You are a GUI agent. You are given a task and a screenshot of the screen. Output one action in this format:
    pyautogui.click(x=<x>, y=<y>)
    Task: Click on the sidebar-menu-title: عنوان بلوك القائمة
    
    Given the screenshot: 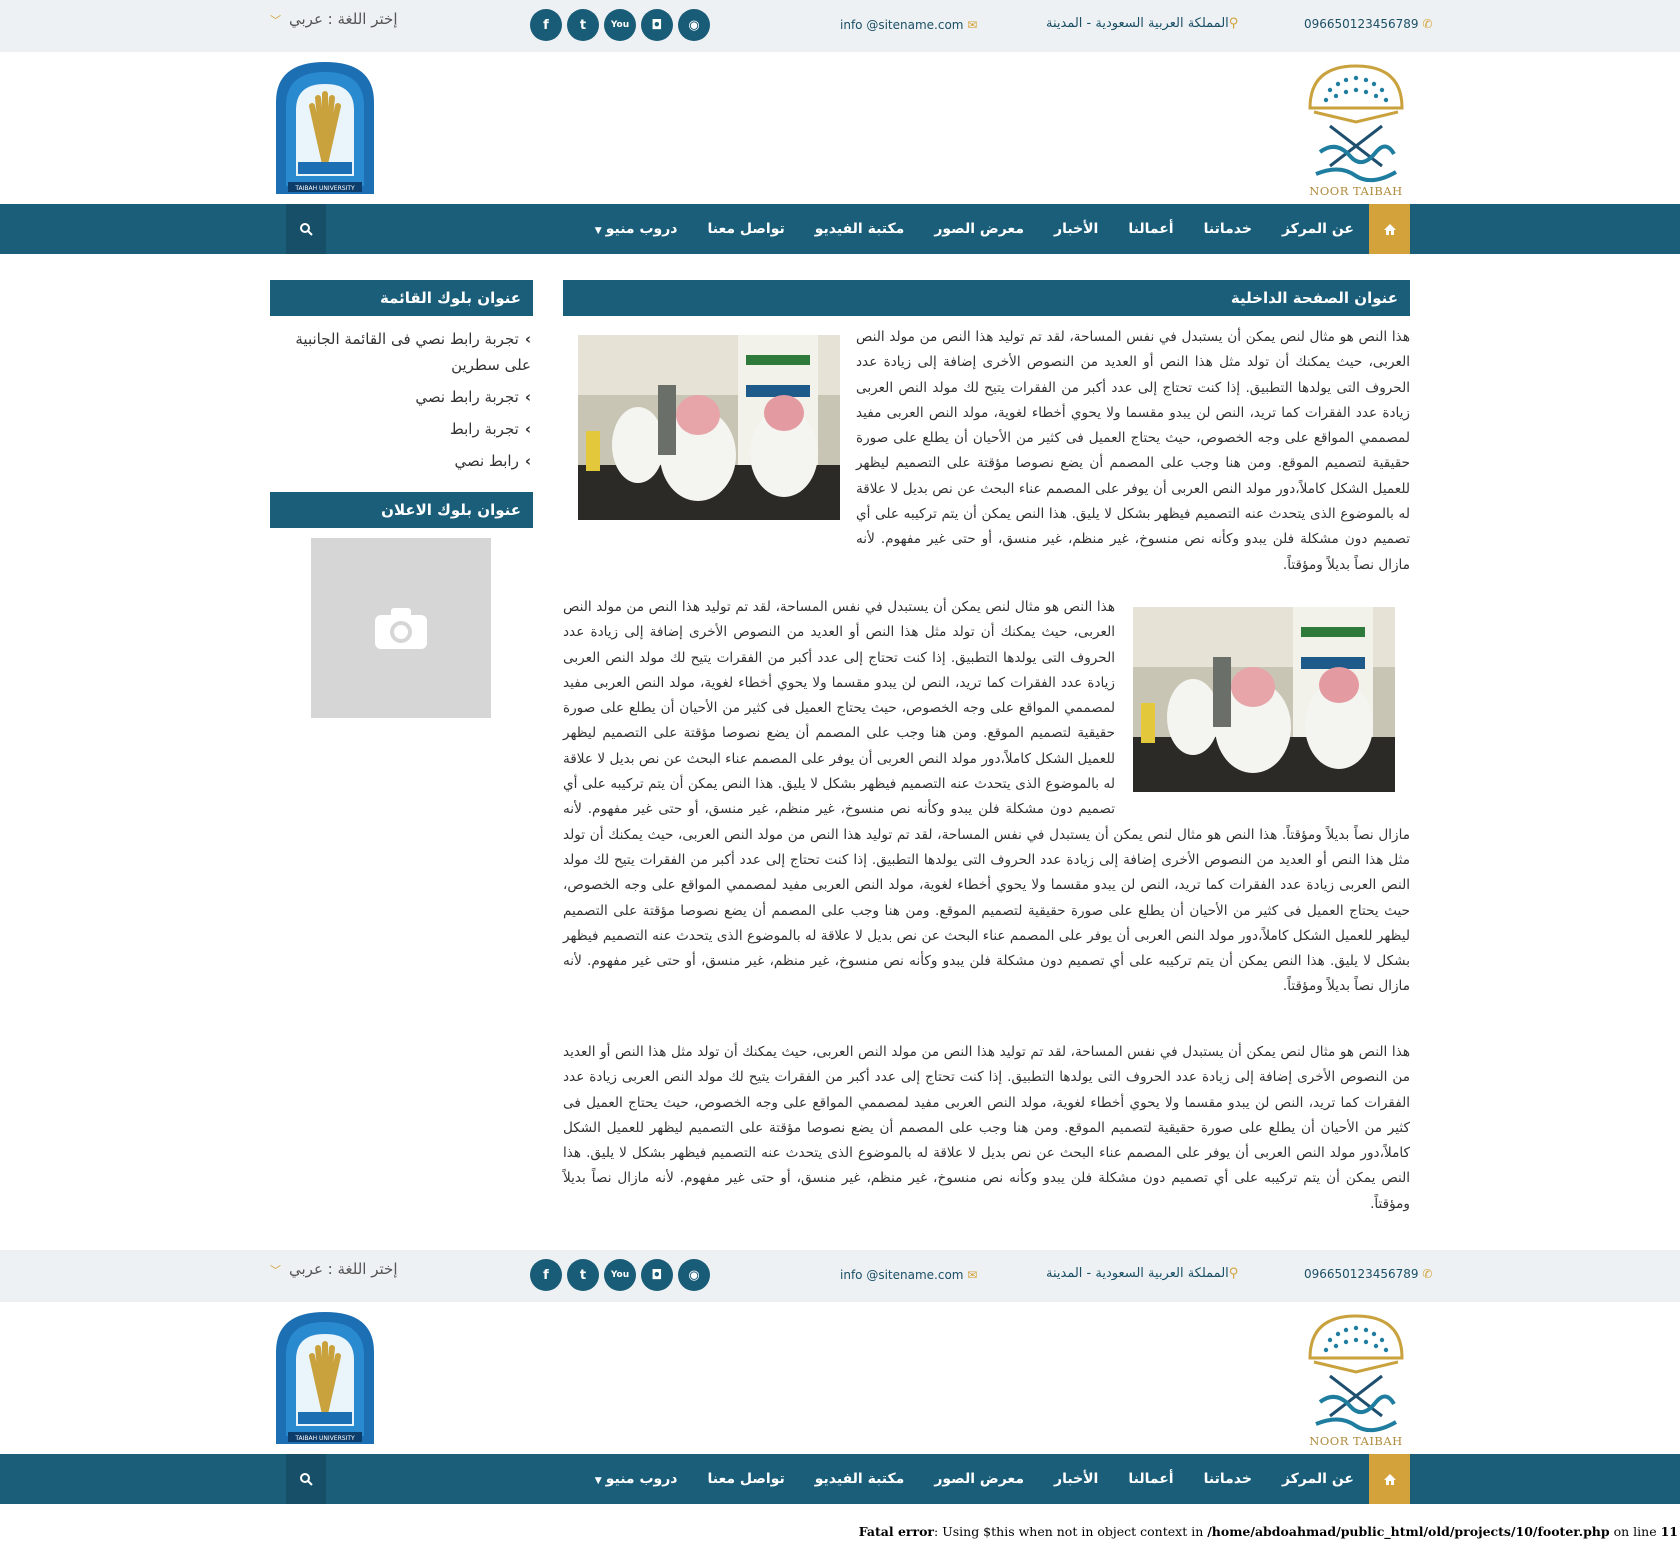 What is the action you would take?
    pyautogui.click(x=401, y=298)
    